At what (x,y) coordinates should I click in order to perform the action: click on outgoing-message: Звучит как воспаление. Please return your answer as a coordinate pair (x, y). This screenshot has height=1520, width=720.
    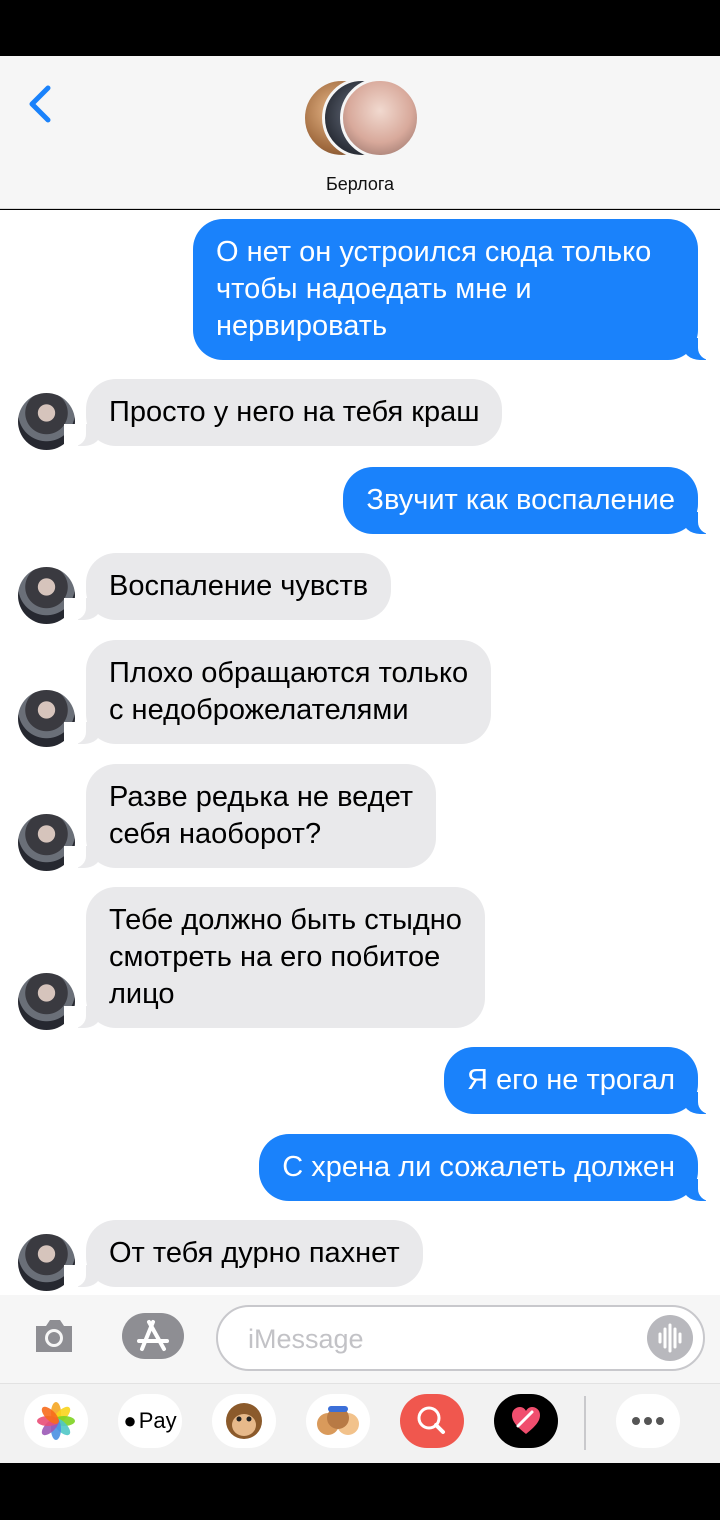
    Looking at the image, I should click on (531, 500).